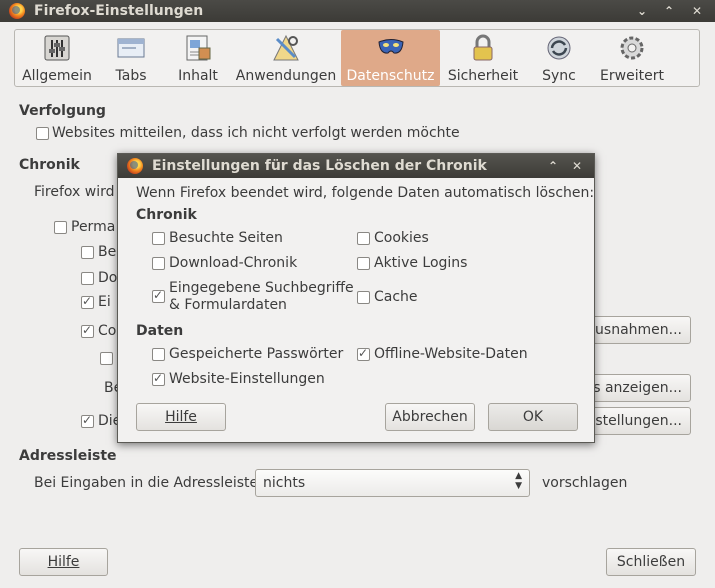 The height and width of the screenshot is (588, 715). Describe the element at coordinates (420, 263) in the screenshot. I see `active-logins-label: Aktive Logins` at that location.